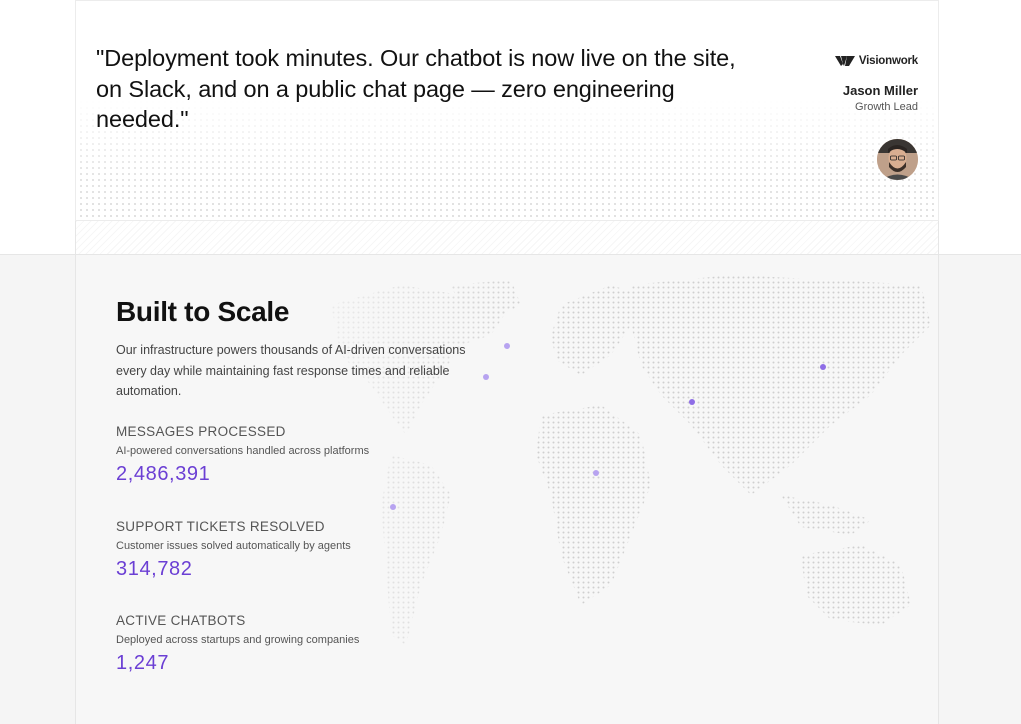 This screenshot has height=724, width=1021. Describe the element at coordinates (880, 90) in the screenshot. I see `author-name: Jason Miller` at that location.